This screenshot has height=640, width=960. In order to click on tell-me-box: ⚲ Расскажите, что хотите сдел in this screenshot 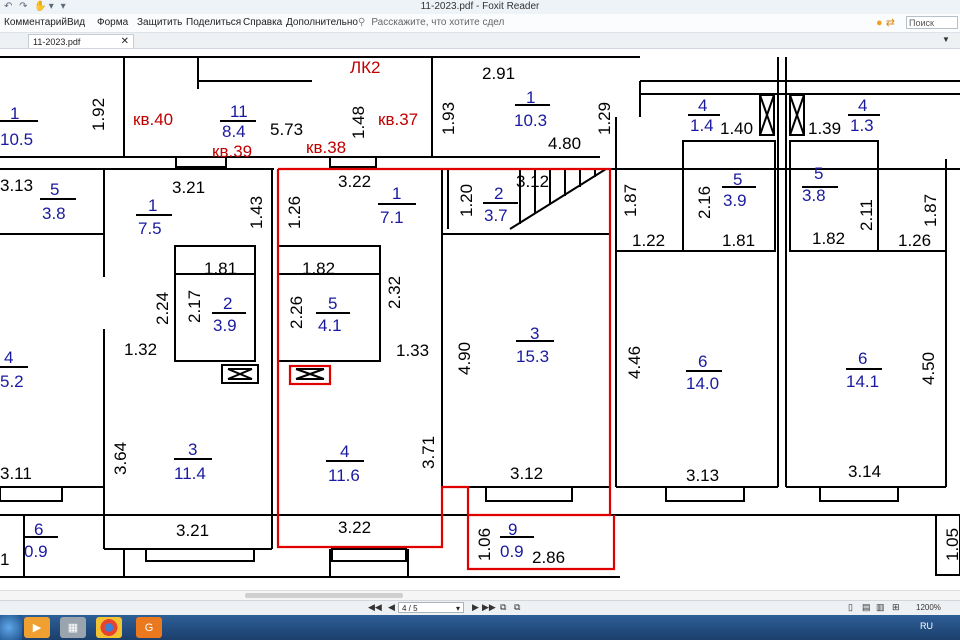, I will do `click(431, 22)`.